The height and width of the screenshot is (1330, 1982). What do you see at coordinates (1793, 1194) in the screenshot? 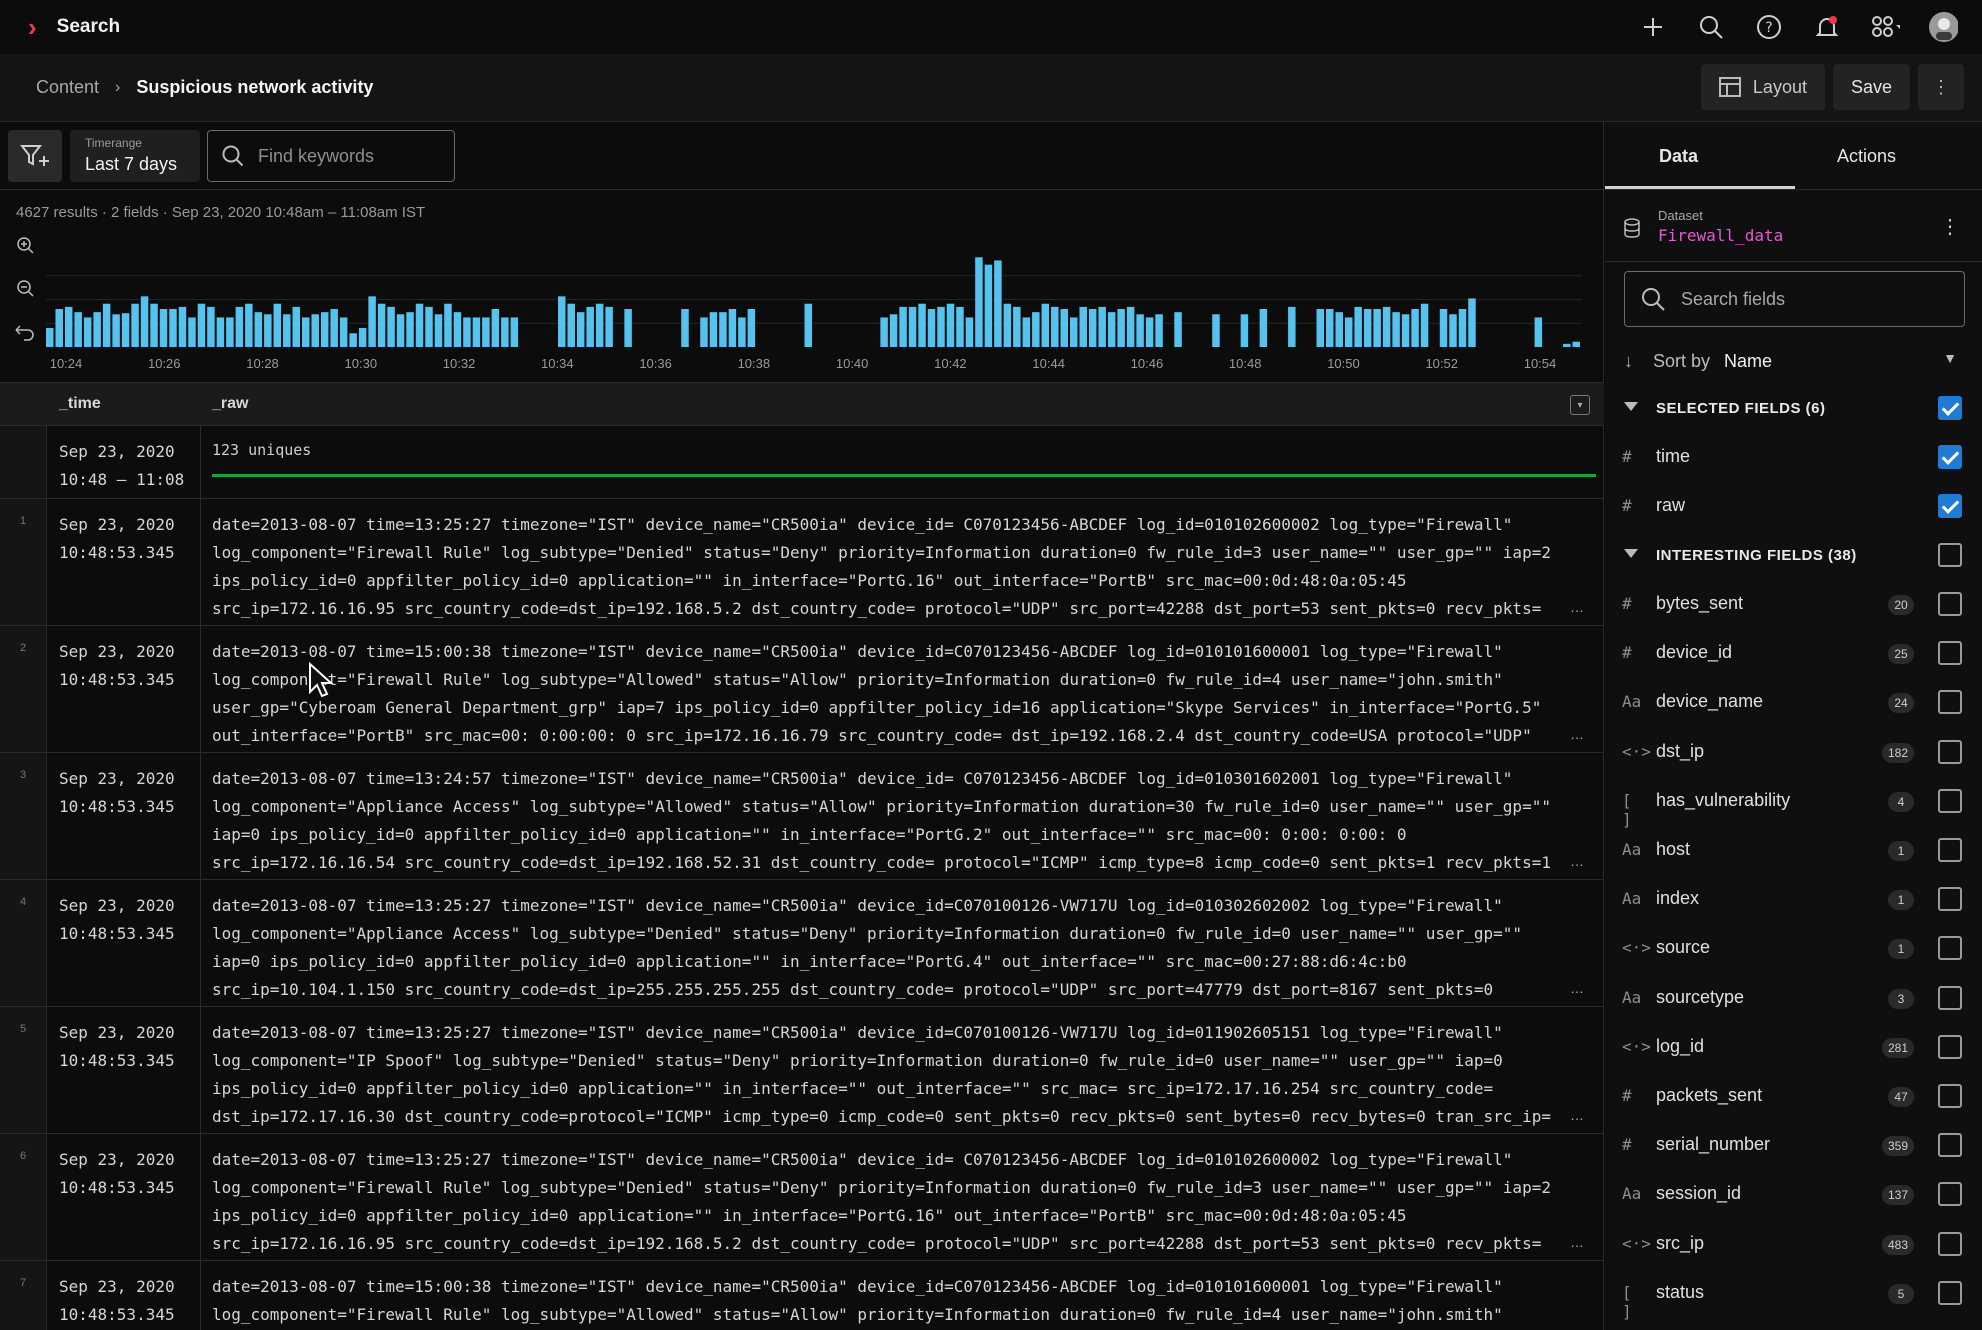
I see `field-row-session-id: Aa session_id 137` at bounding box center [1793, 1194].